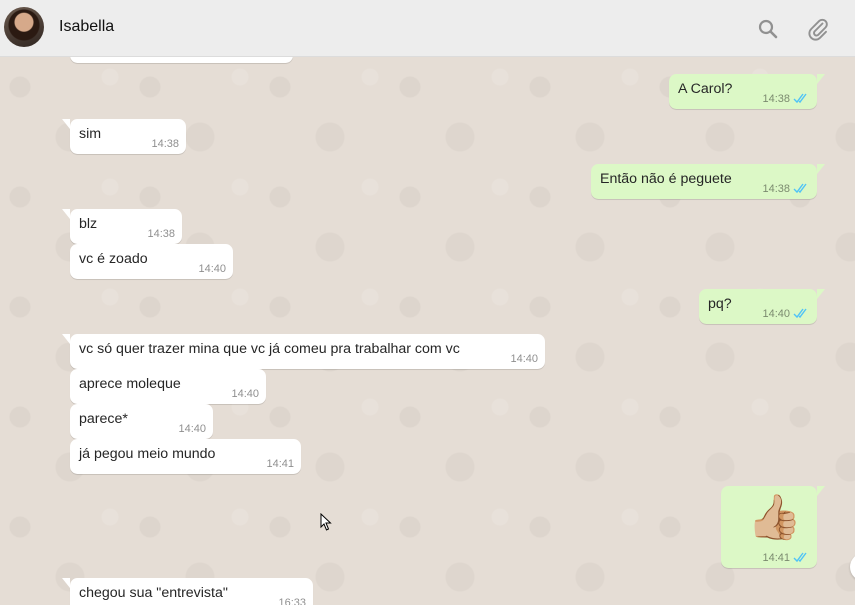  Describe the element at coordinates (103, 419) in the screenshot. I see `message-text: parece*` at that location.